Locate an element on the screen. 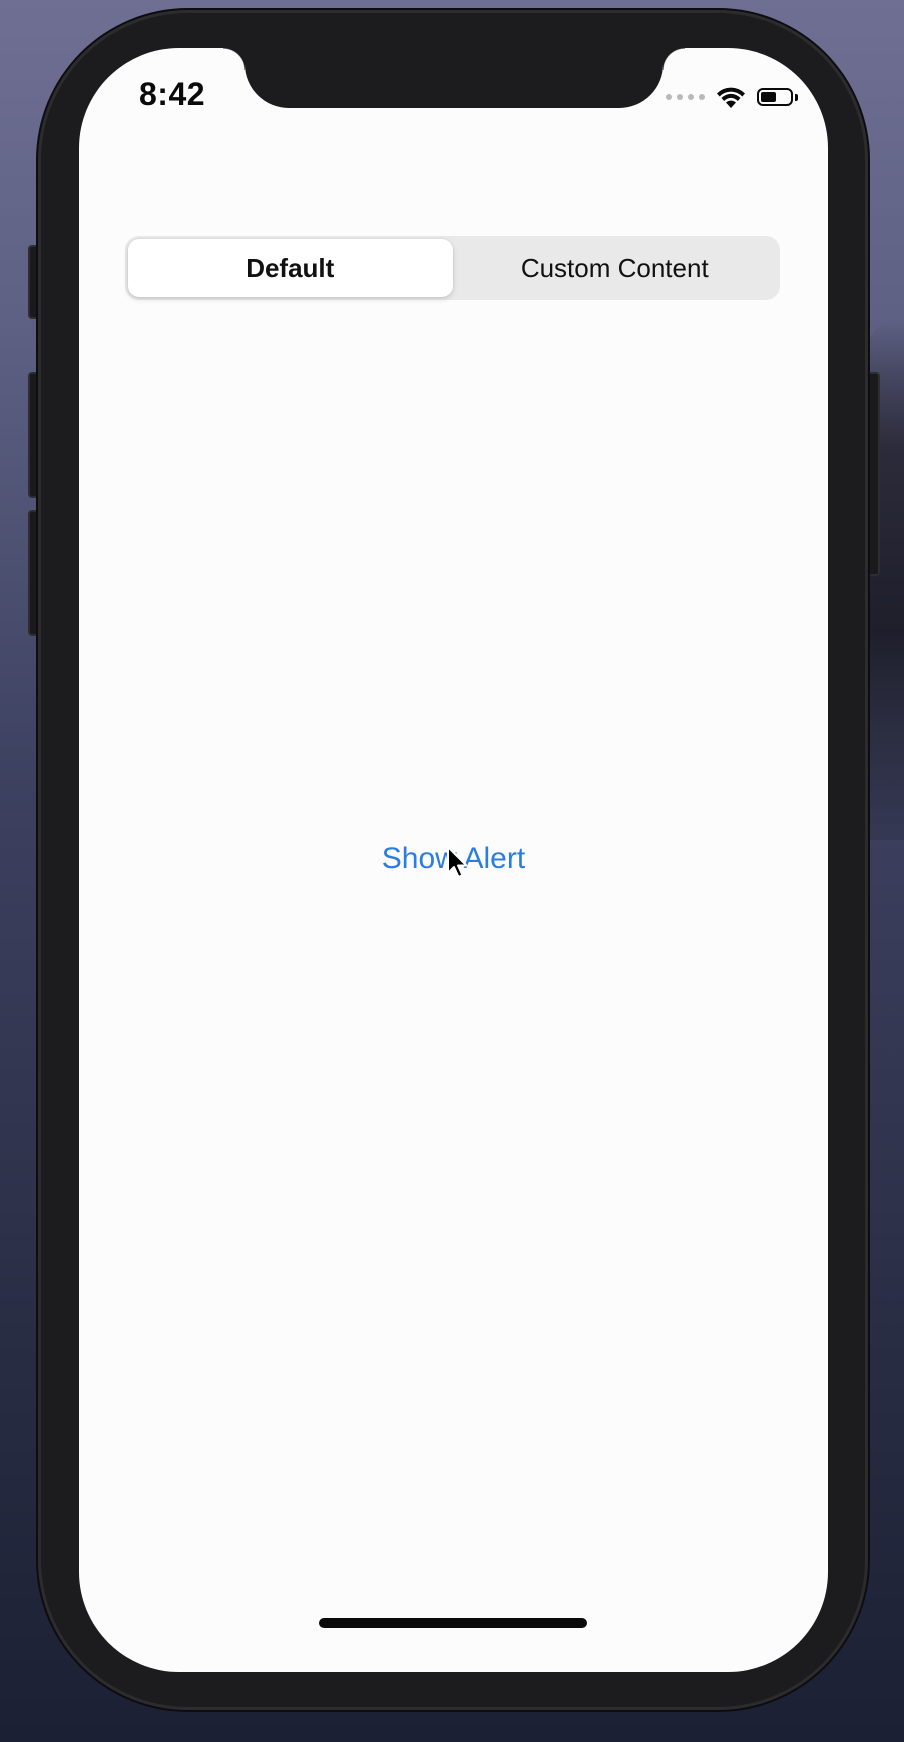  status-icons is located at coordinates (732, 97).